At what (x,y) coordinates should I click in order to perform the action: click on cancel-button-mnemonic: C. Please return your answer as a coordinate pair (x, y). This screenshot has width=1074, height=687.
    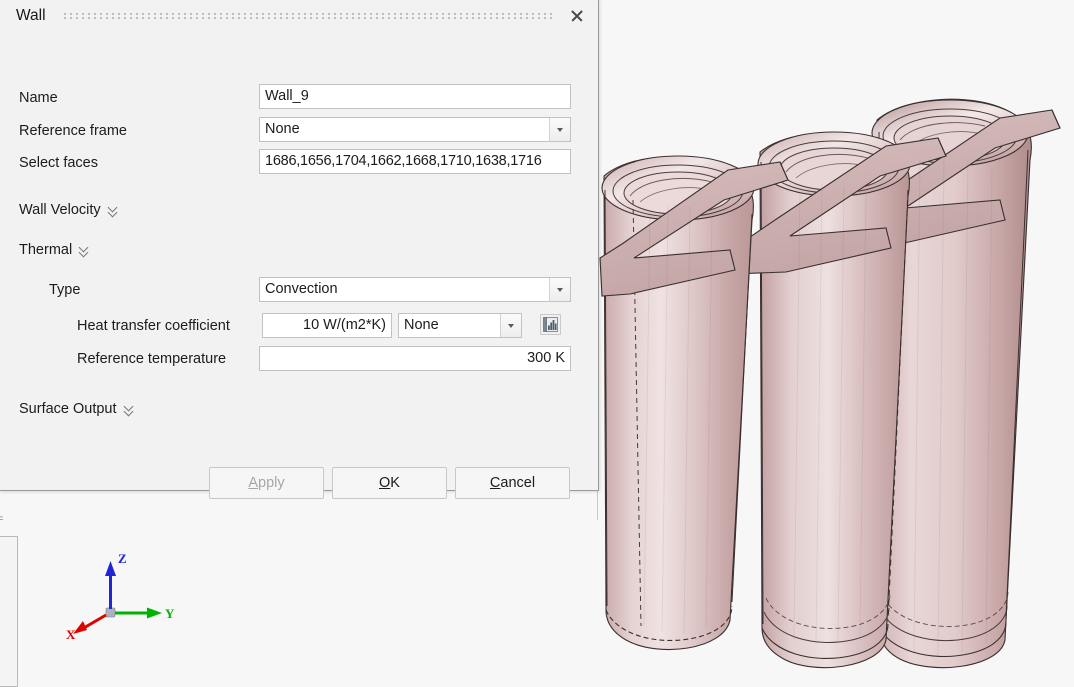
    Looking at the image, I should click on (495, 483).